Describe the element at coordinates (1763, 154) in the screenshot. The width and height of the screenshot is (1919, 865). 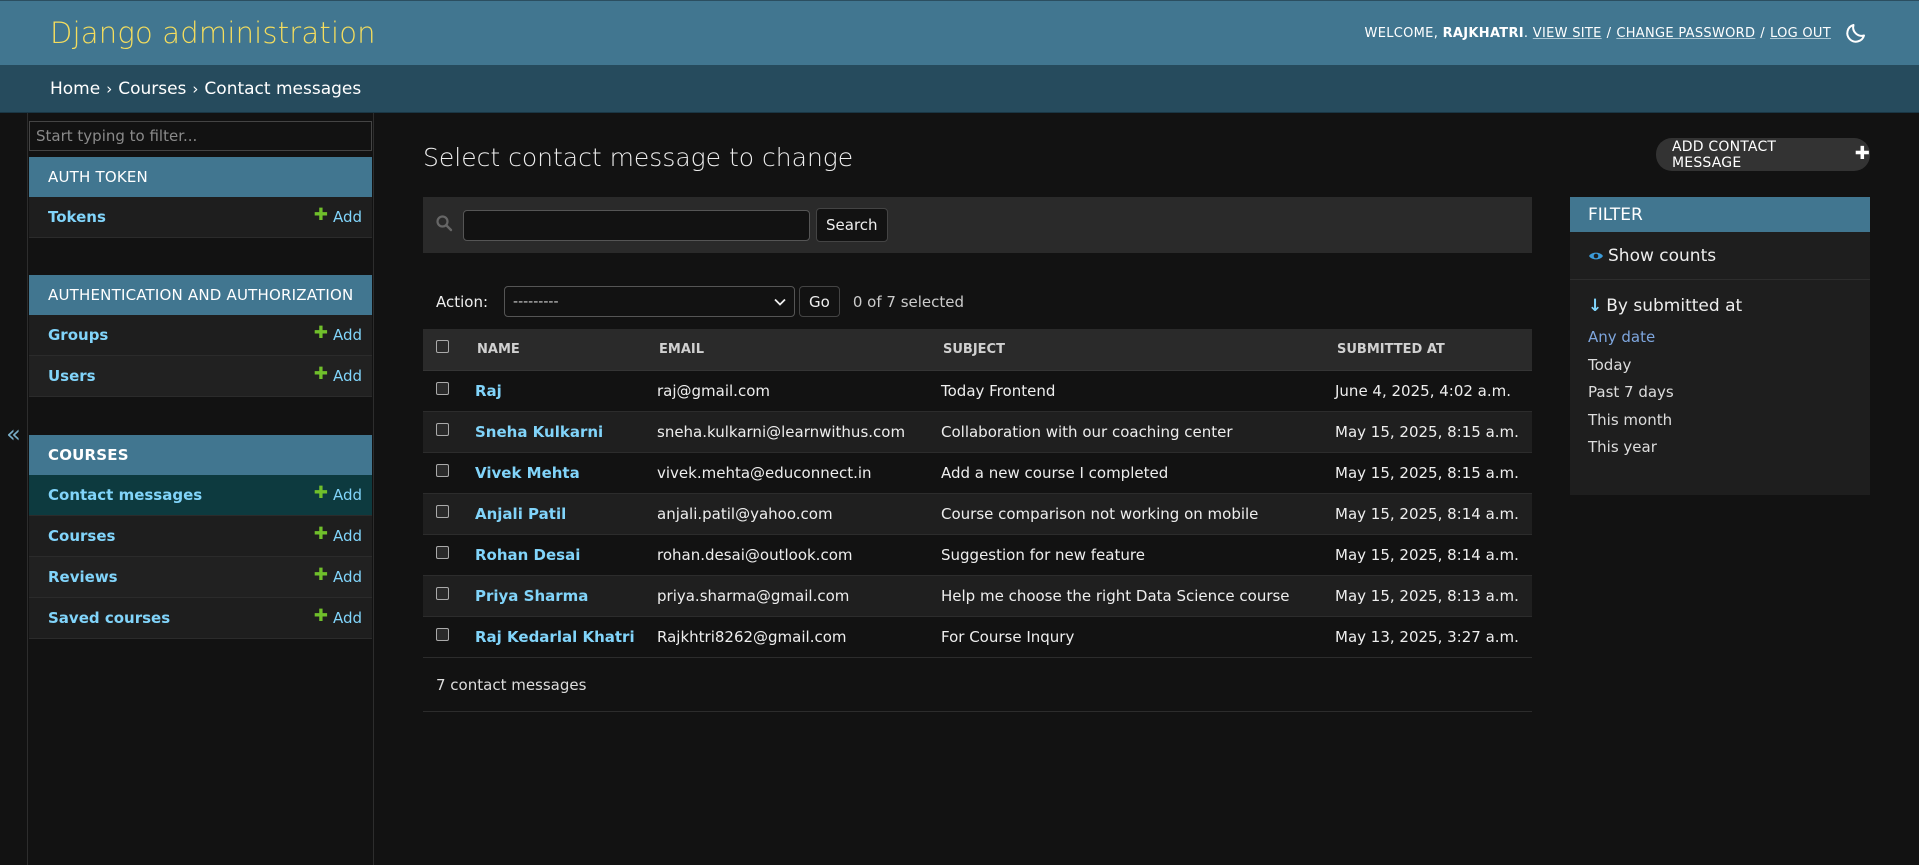
I see `add-contact-message-button: Add contact message ✚` at that location.